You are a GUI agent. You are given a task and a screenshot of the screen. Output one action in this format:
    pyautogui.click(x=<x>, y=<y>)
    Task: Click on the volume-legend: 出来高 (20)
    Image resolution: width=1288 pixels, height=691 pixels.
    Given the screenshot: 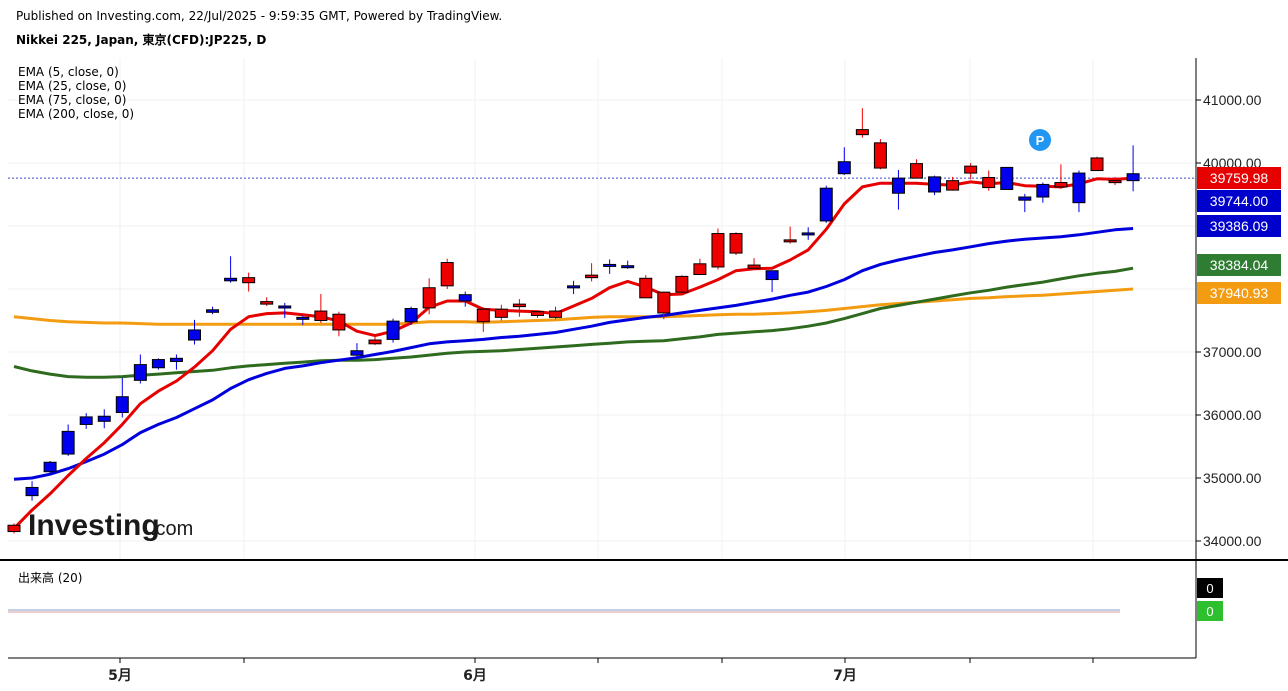 What is the action you would take?
    pyautogui.click(x=50, y=578)
    